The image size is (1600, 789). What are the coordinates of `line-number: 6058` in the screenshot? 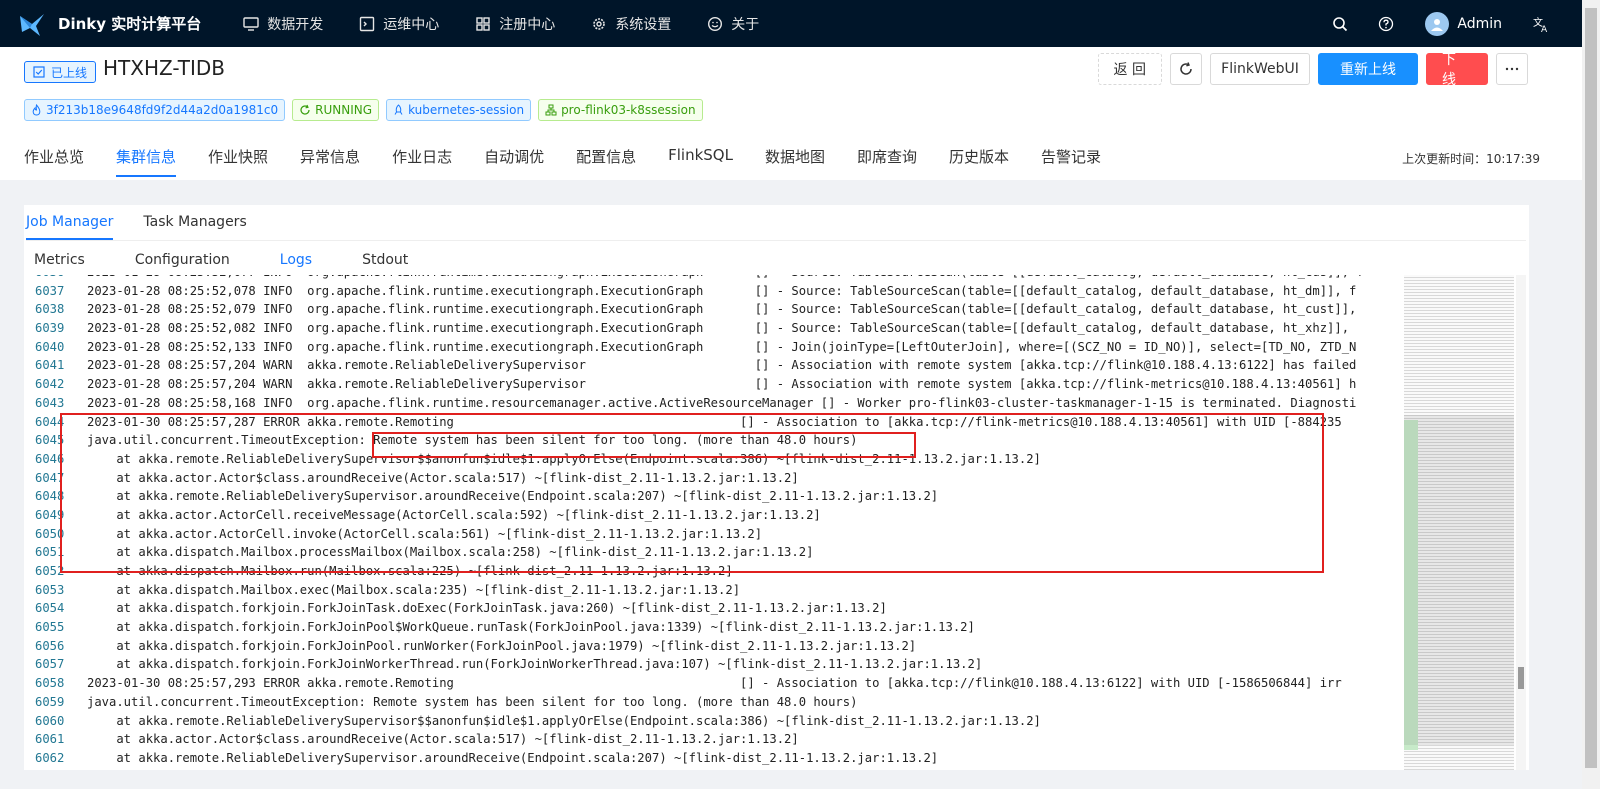 It's located at (50, 683).